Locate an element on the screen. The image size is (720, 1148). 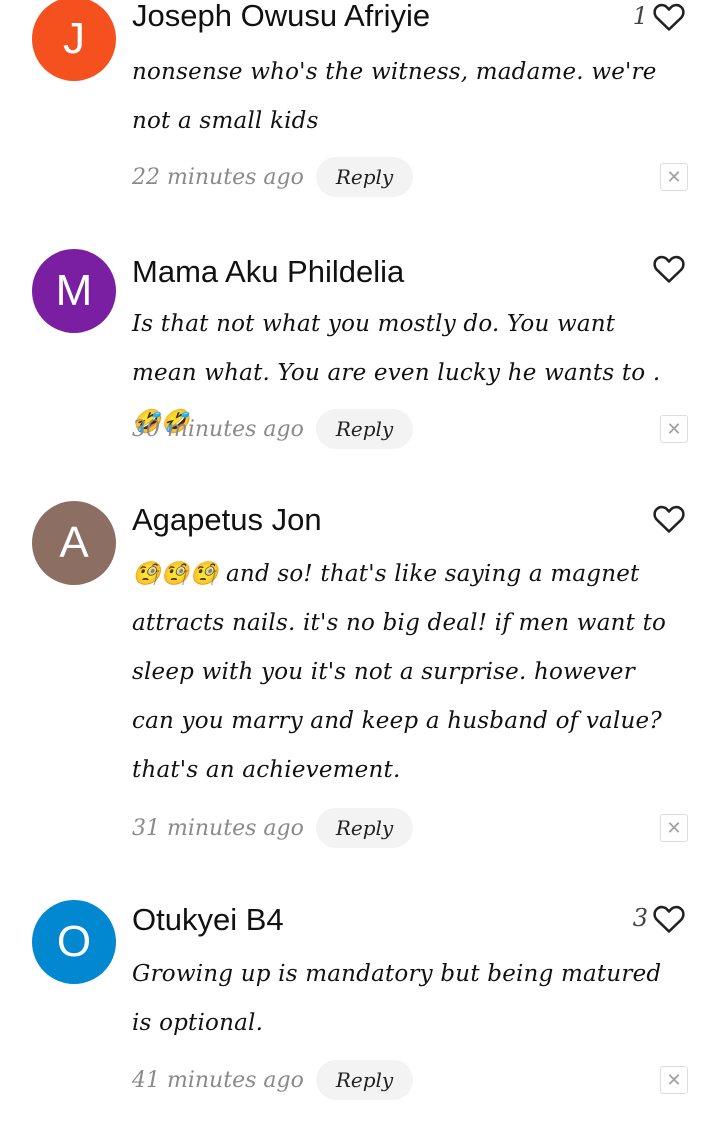
comment-timestamp: 31 minutes ago is located at coordinates (218, 828).